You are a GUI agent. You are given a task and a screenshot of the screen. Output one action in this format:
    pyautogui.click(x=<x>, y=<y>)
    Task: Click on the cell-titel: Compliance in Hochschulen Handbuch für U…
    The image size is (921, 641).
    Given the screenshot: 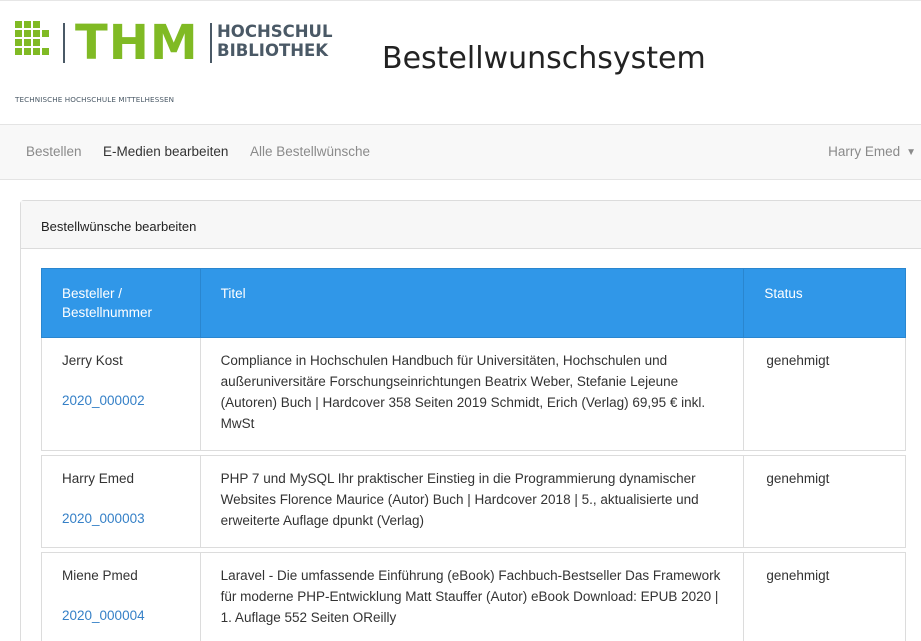 What is the action you would take?
    pyautogui.click(x=473, y=394)
    